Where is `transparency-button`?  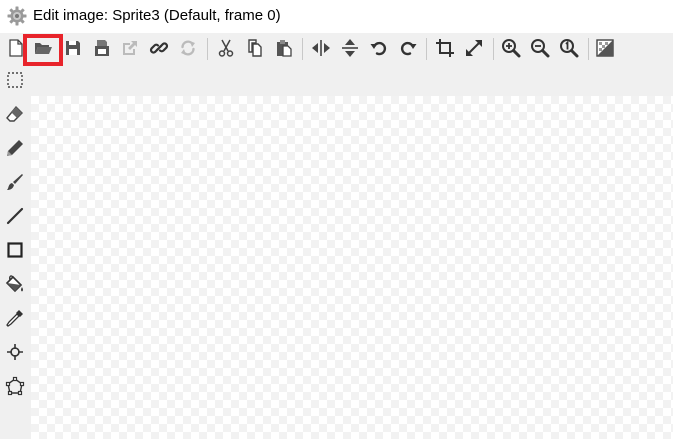
transparency-button is located at coordinates (605, 48).